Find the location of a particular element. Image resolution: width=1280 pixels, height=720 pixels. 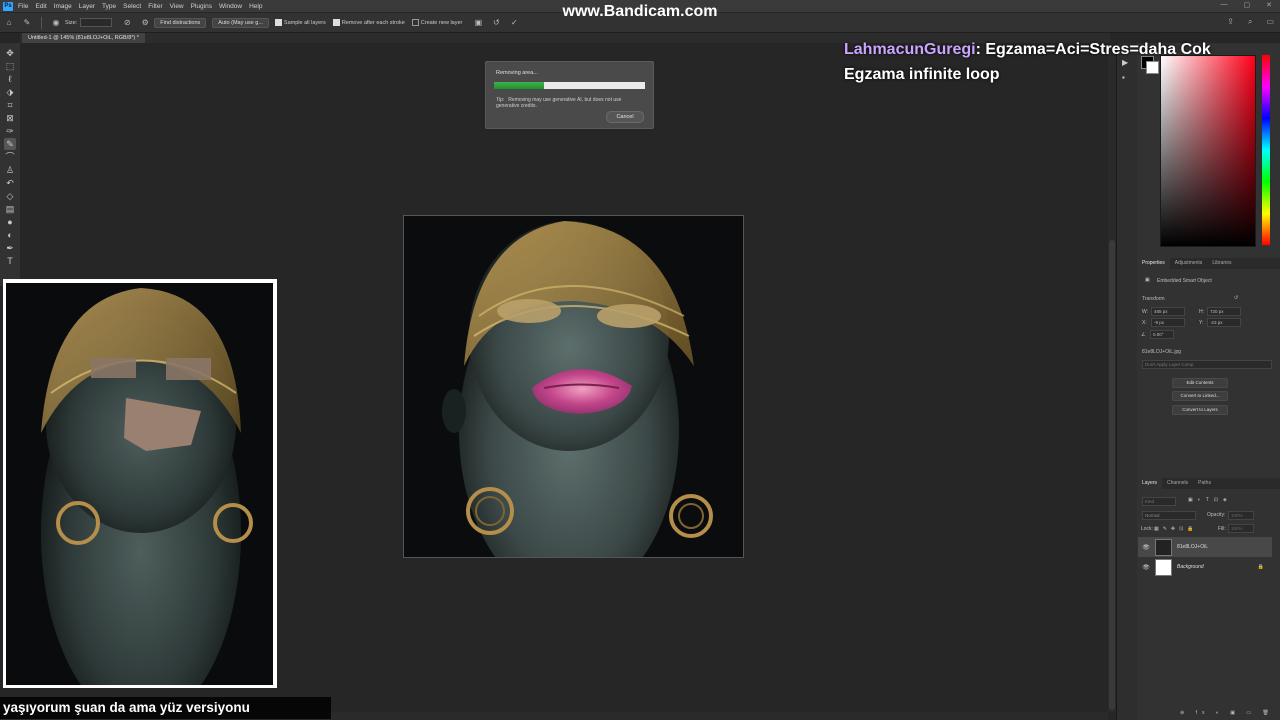

height-field: 720 px is located at coordinates (1224, 311).